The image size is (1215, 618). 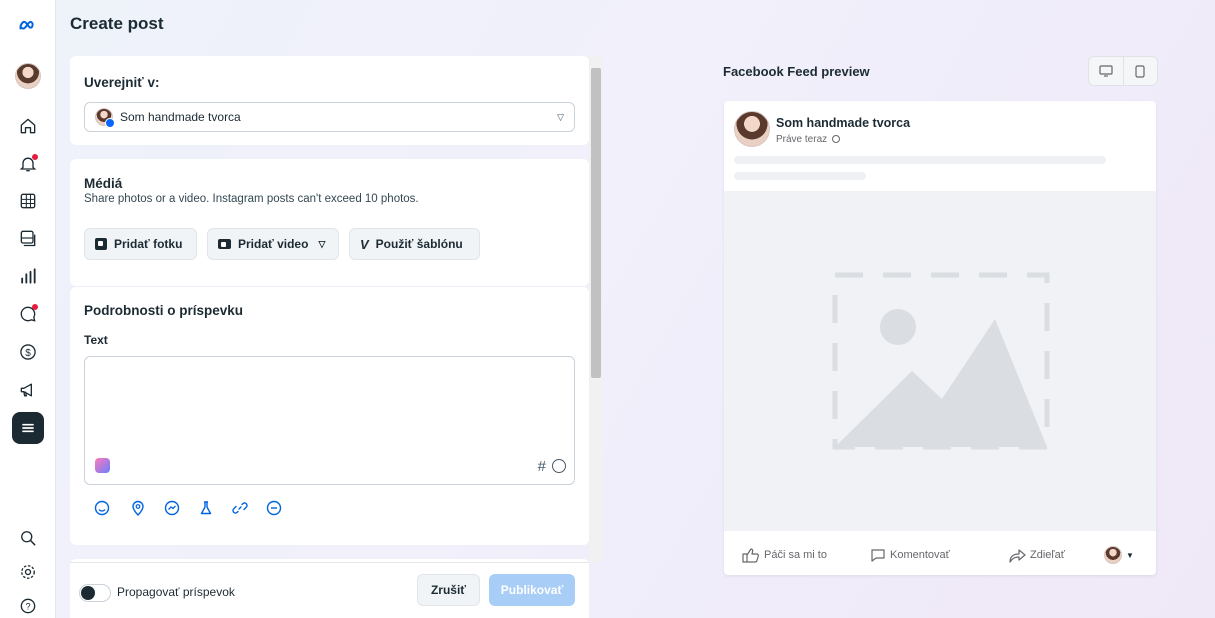 What do you see at coordinates (138, 508) in the screenshot?
I see `location-icon` at bounding box center [138, 508].